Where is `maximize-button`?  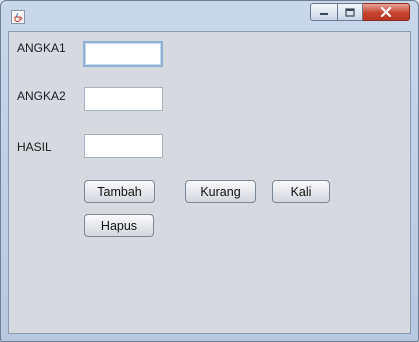 maximize-button is located at coordinates (350, 12).